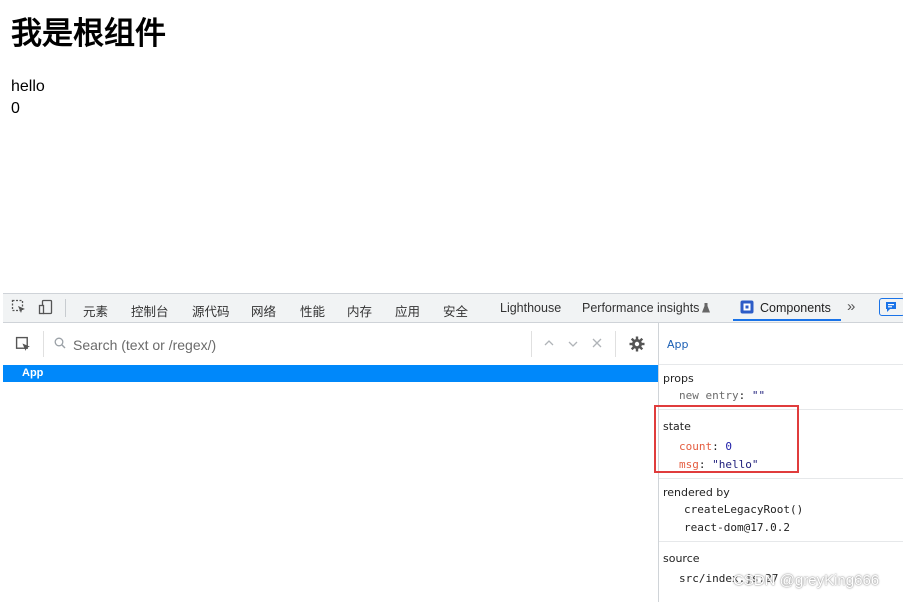 Image resolution: width=903 pixels, height=602 pixels. Describe the element at coordinates (758, 395) in the screenshot. I see `prop-value: ""` at that location.